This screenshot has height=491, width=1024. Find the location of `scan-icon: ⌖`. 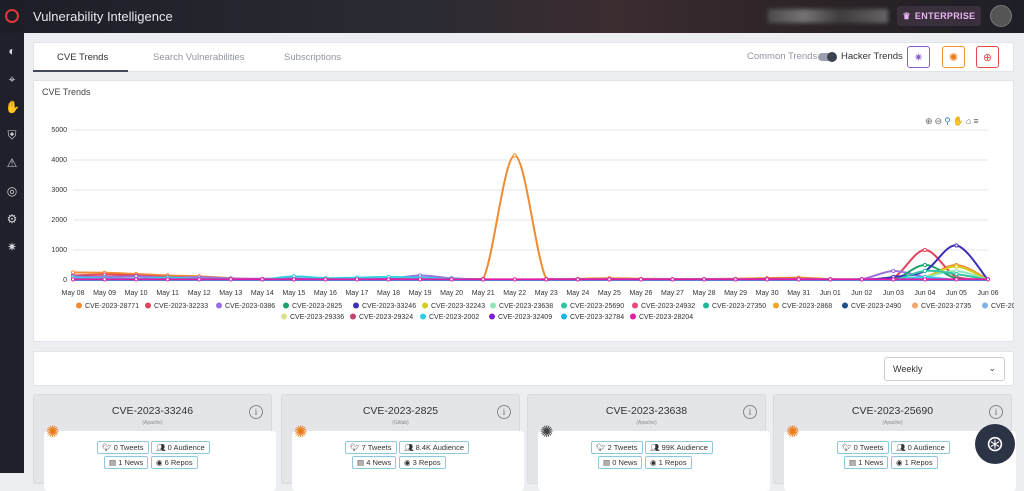

scan-icon: ⌖ is located at coordinates (12, 79).